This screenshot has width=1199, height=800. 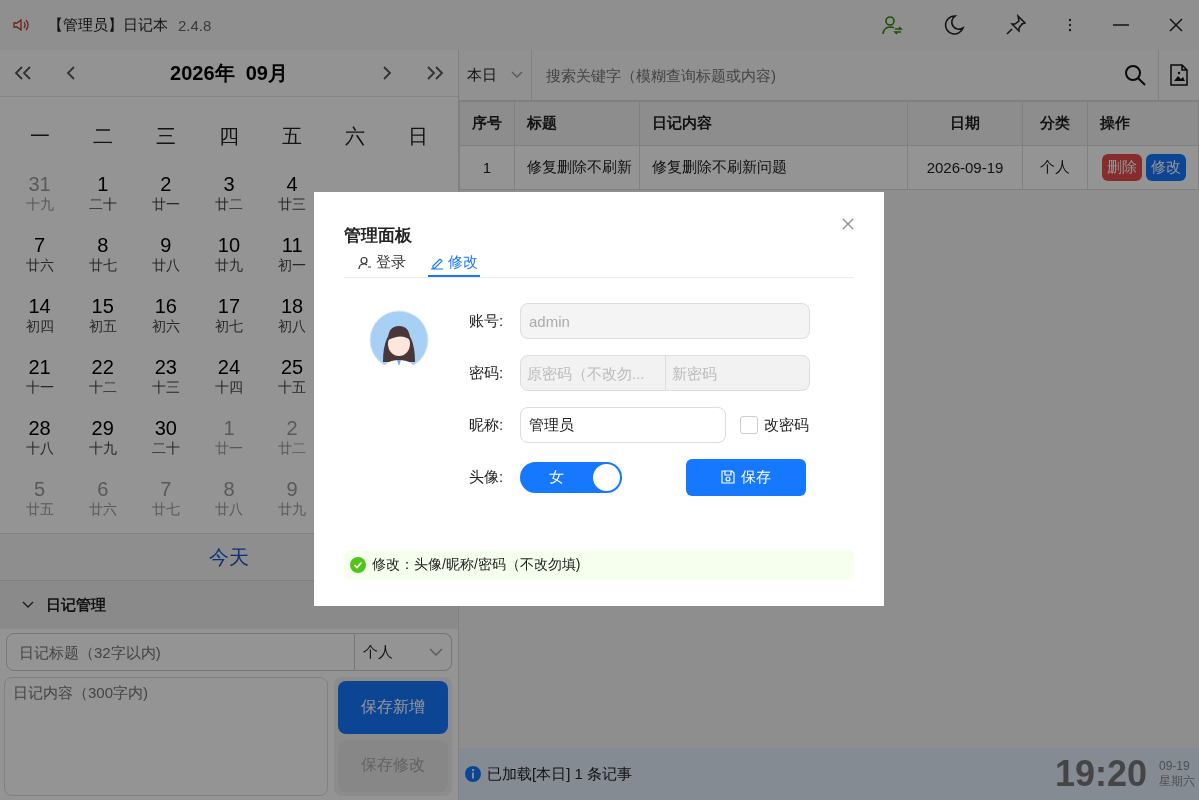 What do you see at coordinates (1100, 774) in the screenshot?
I see `clock-time: 19:20` at bounding box center [1100, 774].